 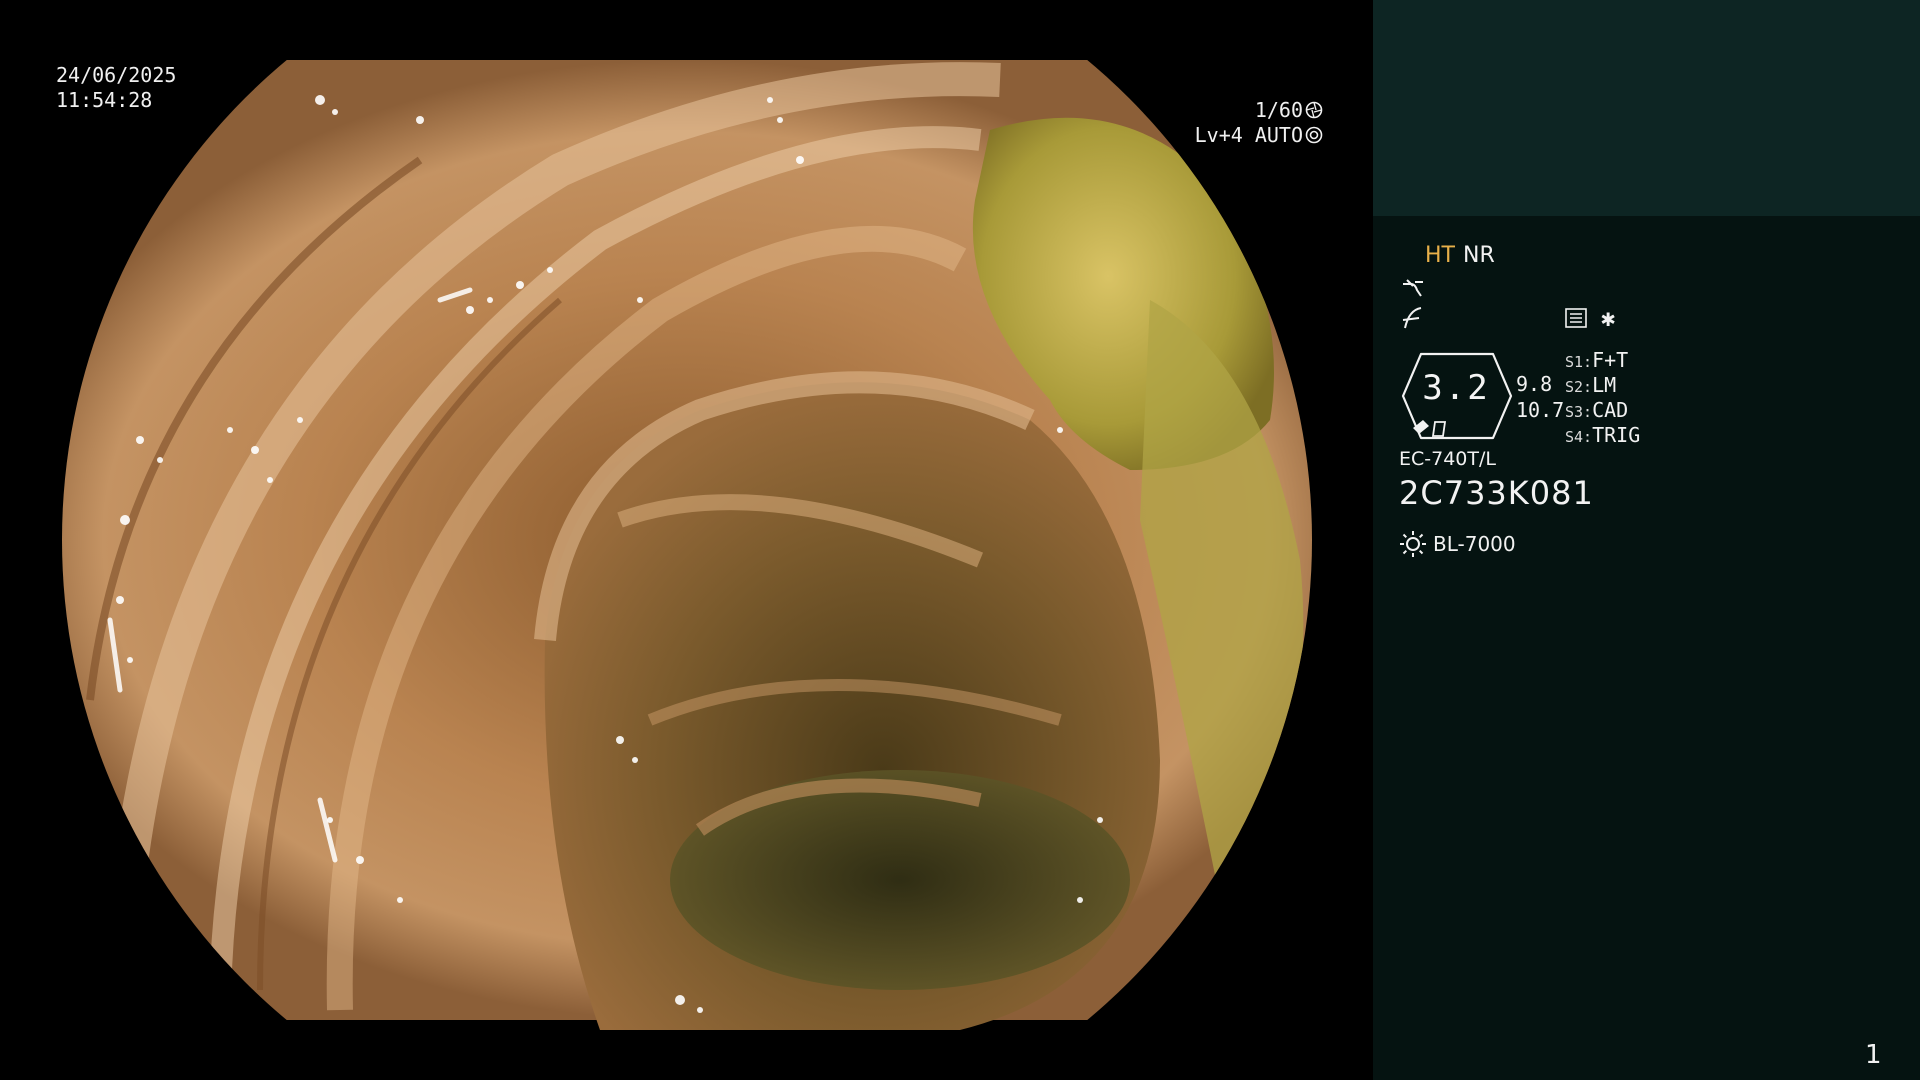 What do you see at coordinates (1616, 435) in the screenshot?
I see `switch-value: TRIG` at bounding box center [1616, 435].